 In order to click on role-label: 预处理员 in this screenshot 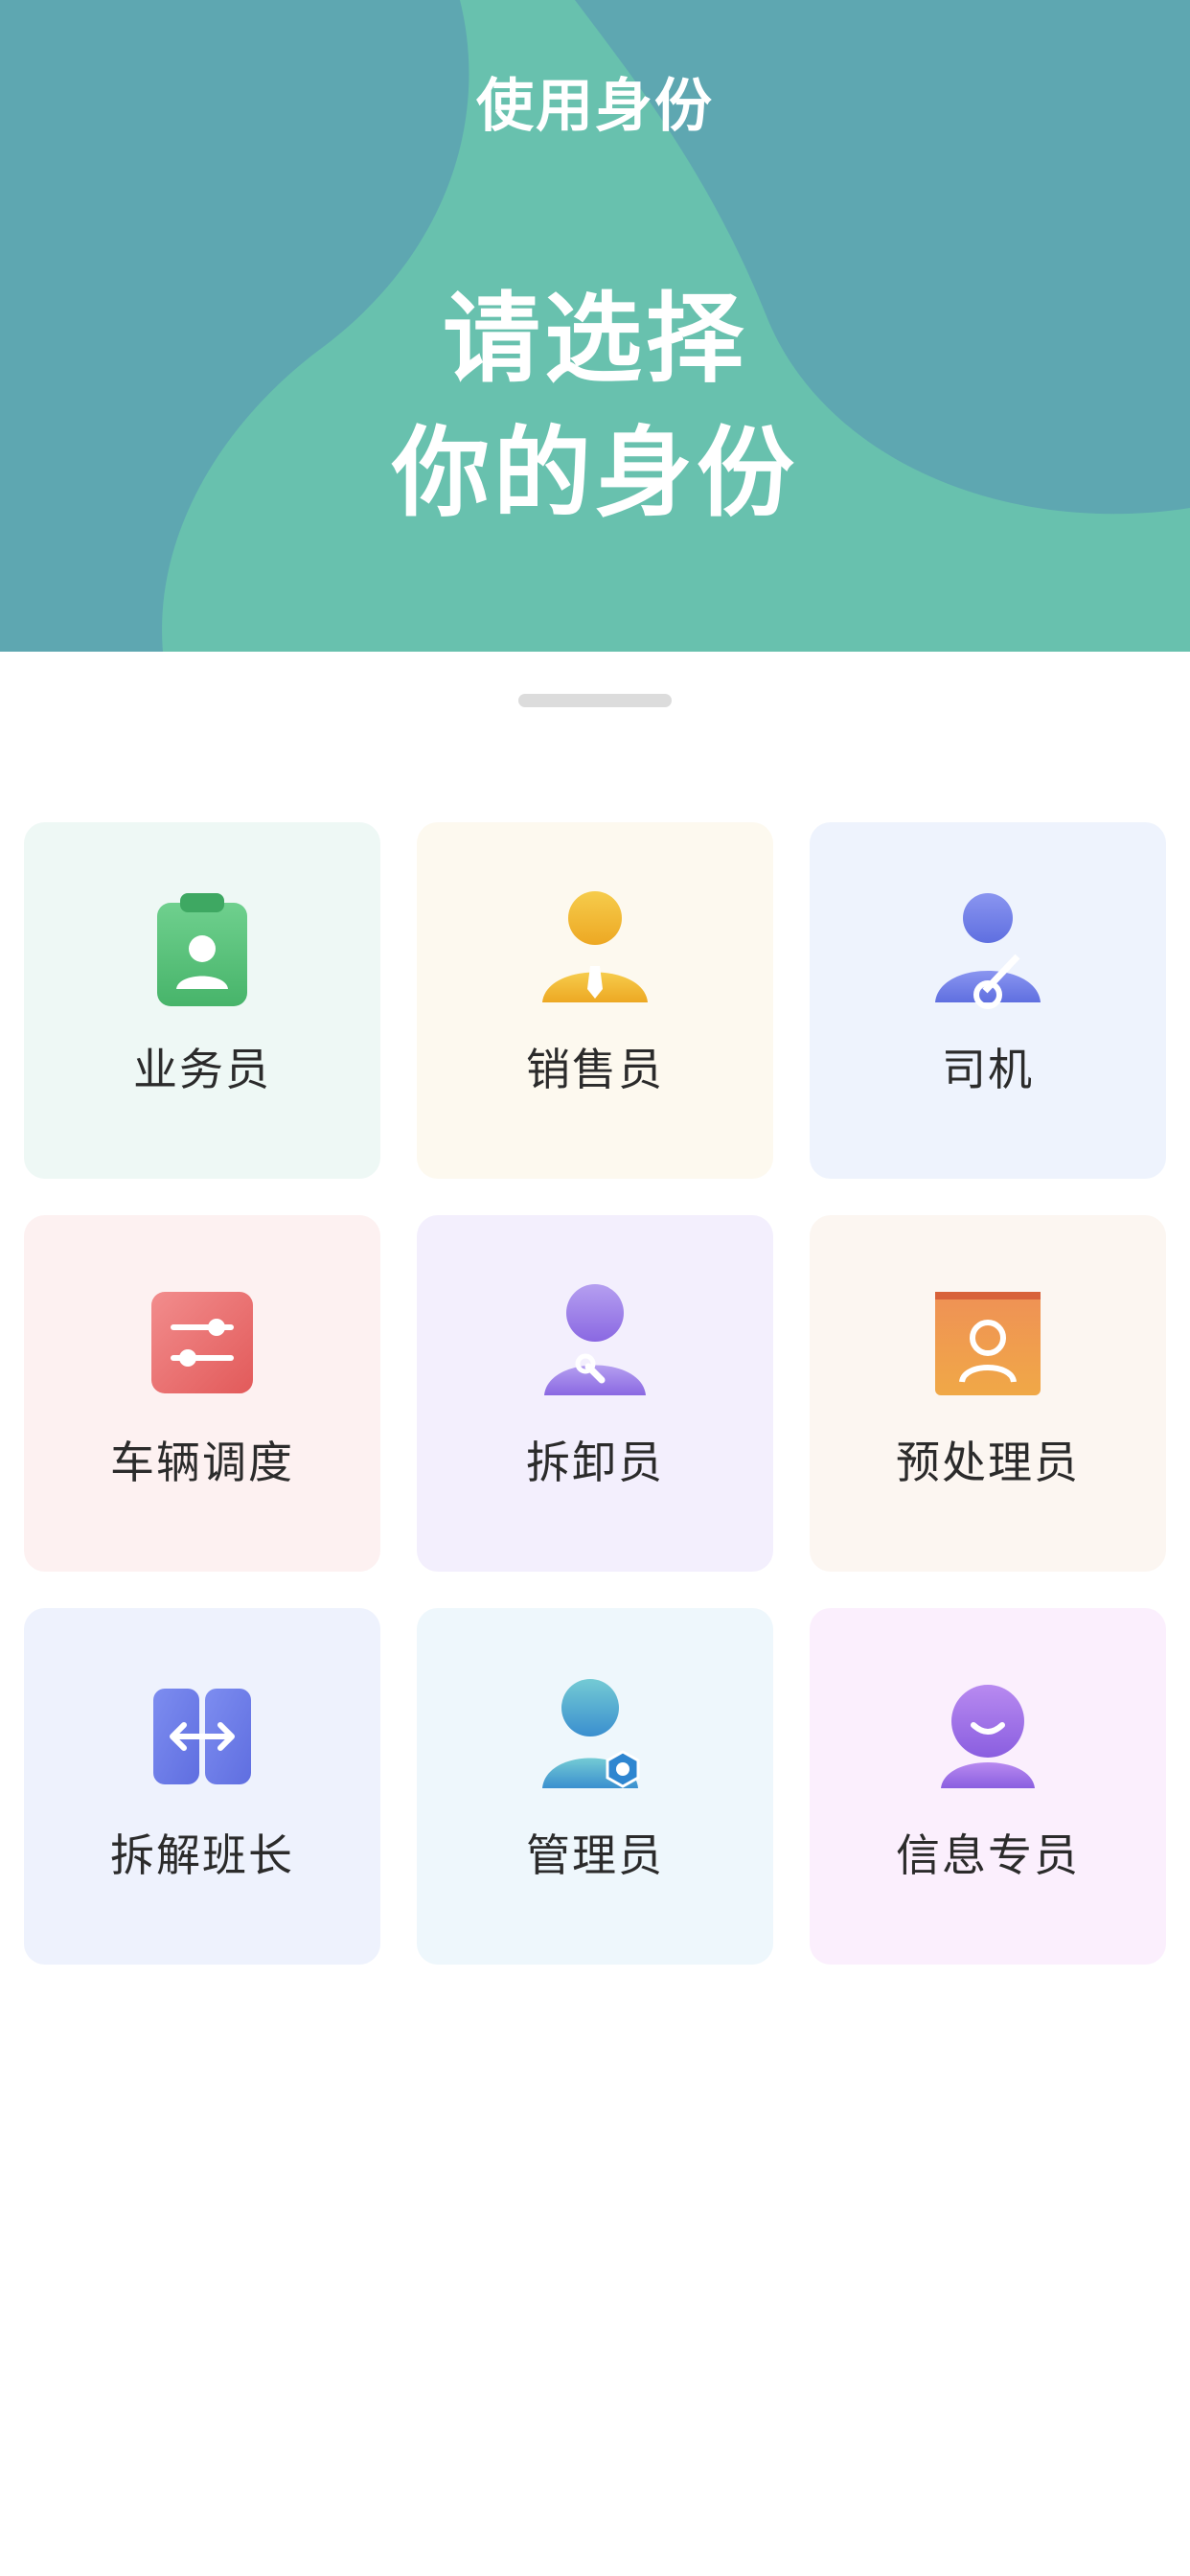, I will do `click(988, 1462)`.